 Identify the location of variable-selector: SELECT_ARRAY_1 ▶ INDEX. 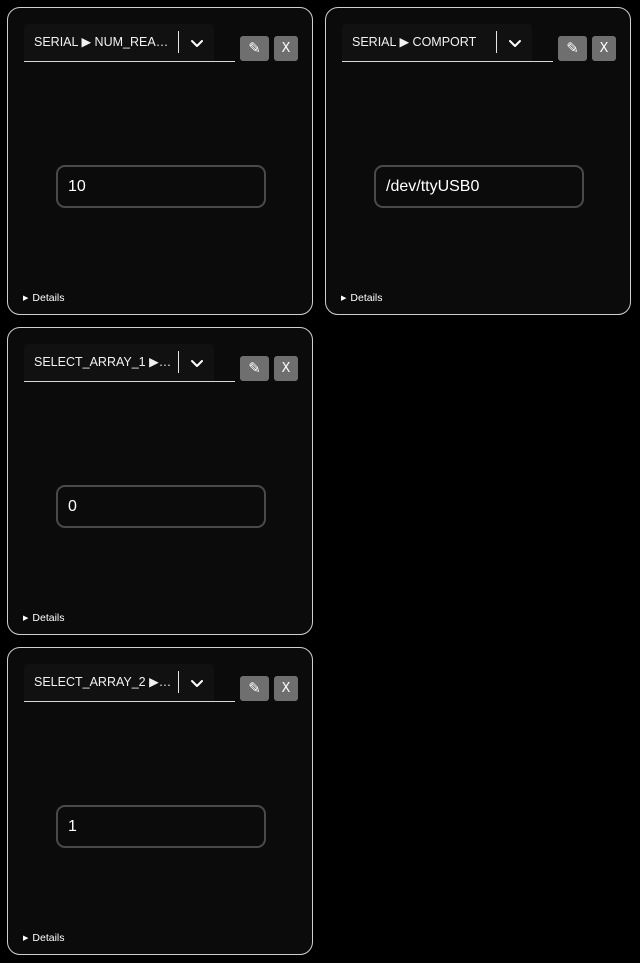
(129, 363).